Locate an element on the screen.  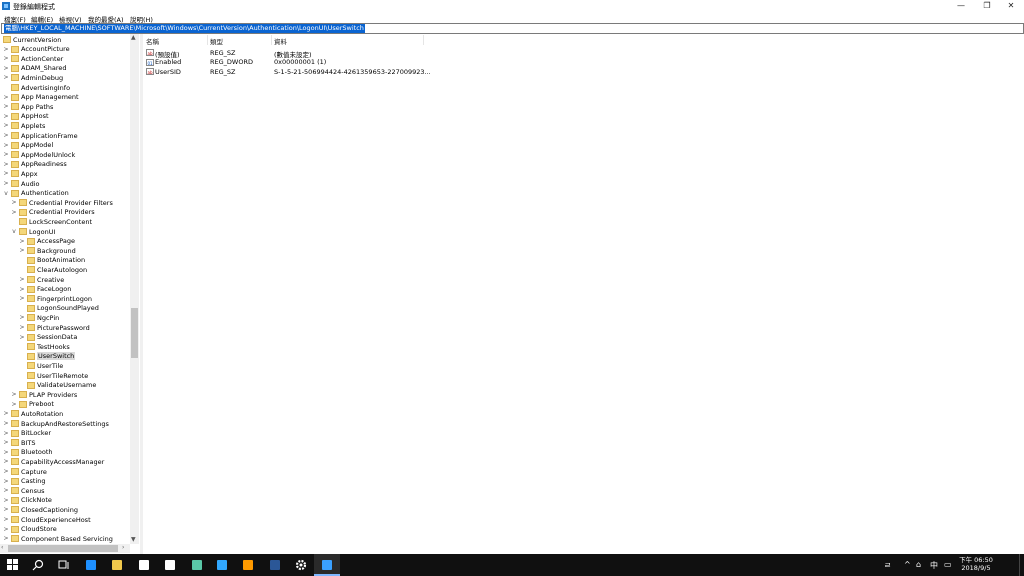
tree-node: UserTile is located at coordinates (65, 366).